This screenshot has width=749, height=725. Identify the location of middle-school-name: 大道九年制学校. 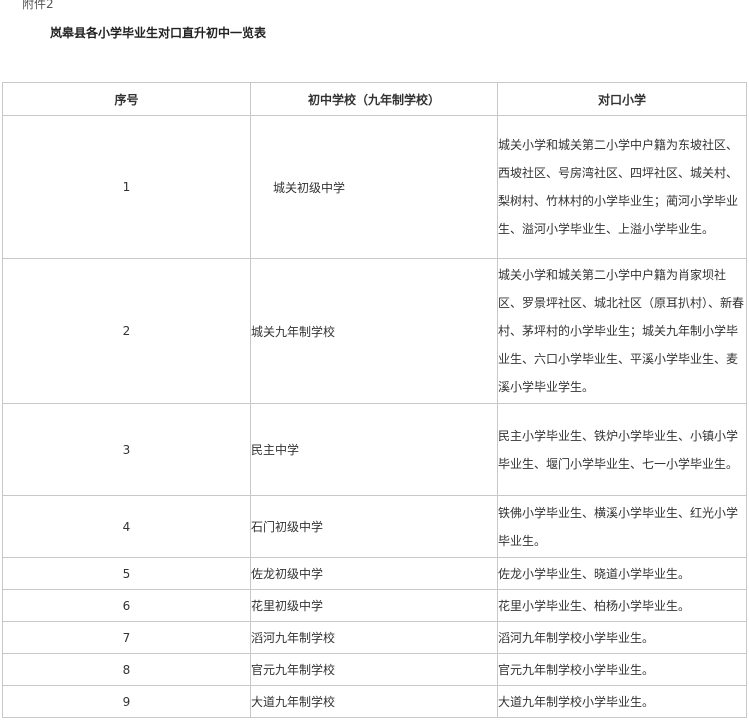
(374, 701).